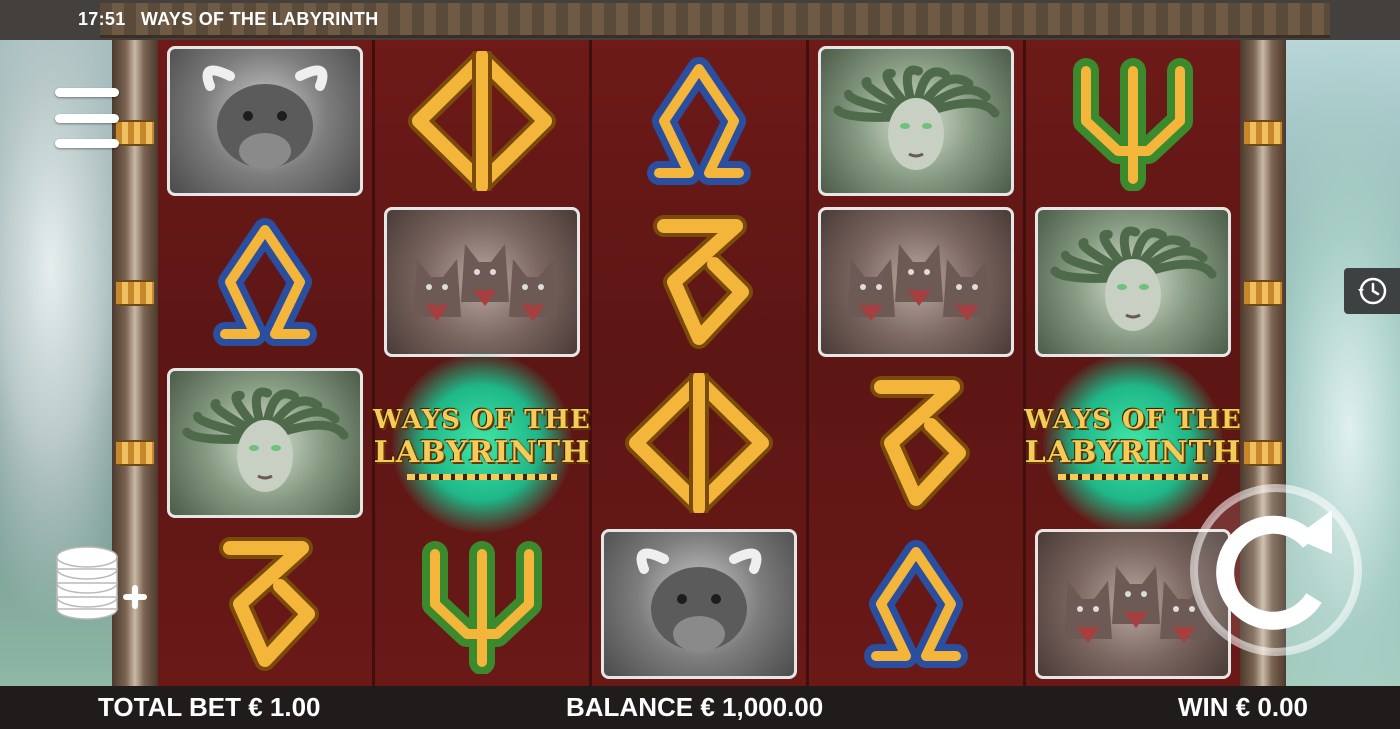 This screenshot has height=729, width=1400. I want to click on history-clock-icon, so click(1372, 291).